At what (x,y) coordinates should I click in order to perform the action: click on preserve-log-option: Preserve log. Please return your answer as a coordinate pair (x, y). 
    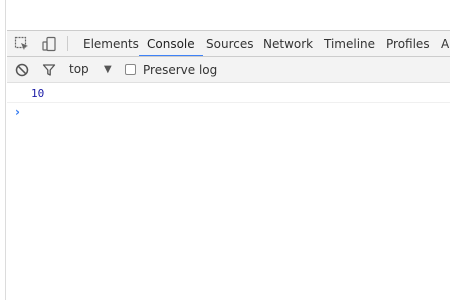
    Looking at the image, I should click on (171, 69).